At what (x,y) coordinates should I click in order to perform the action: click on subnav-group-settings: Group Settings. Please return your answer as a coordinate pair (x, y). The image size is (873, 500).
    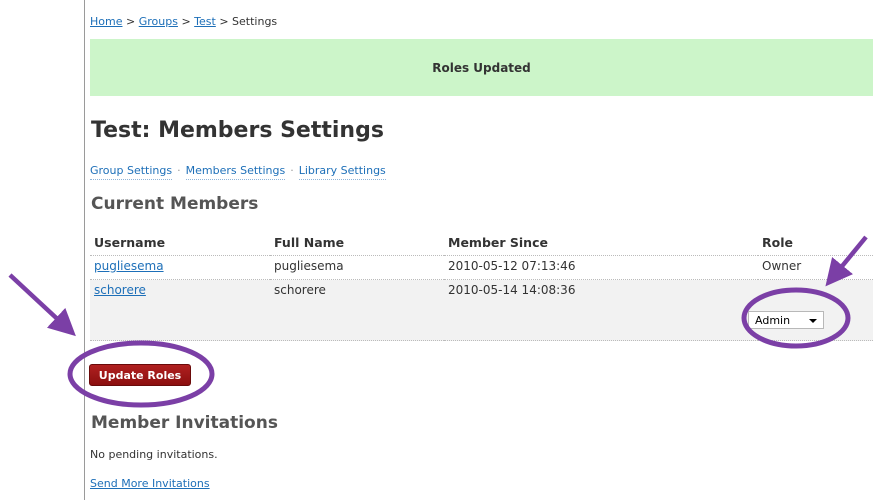
    Looking at the image, I should click on (131, 172).